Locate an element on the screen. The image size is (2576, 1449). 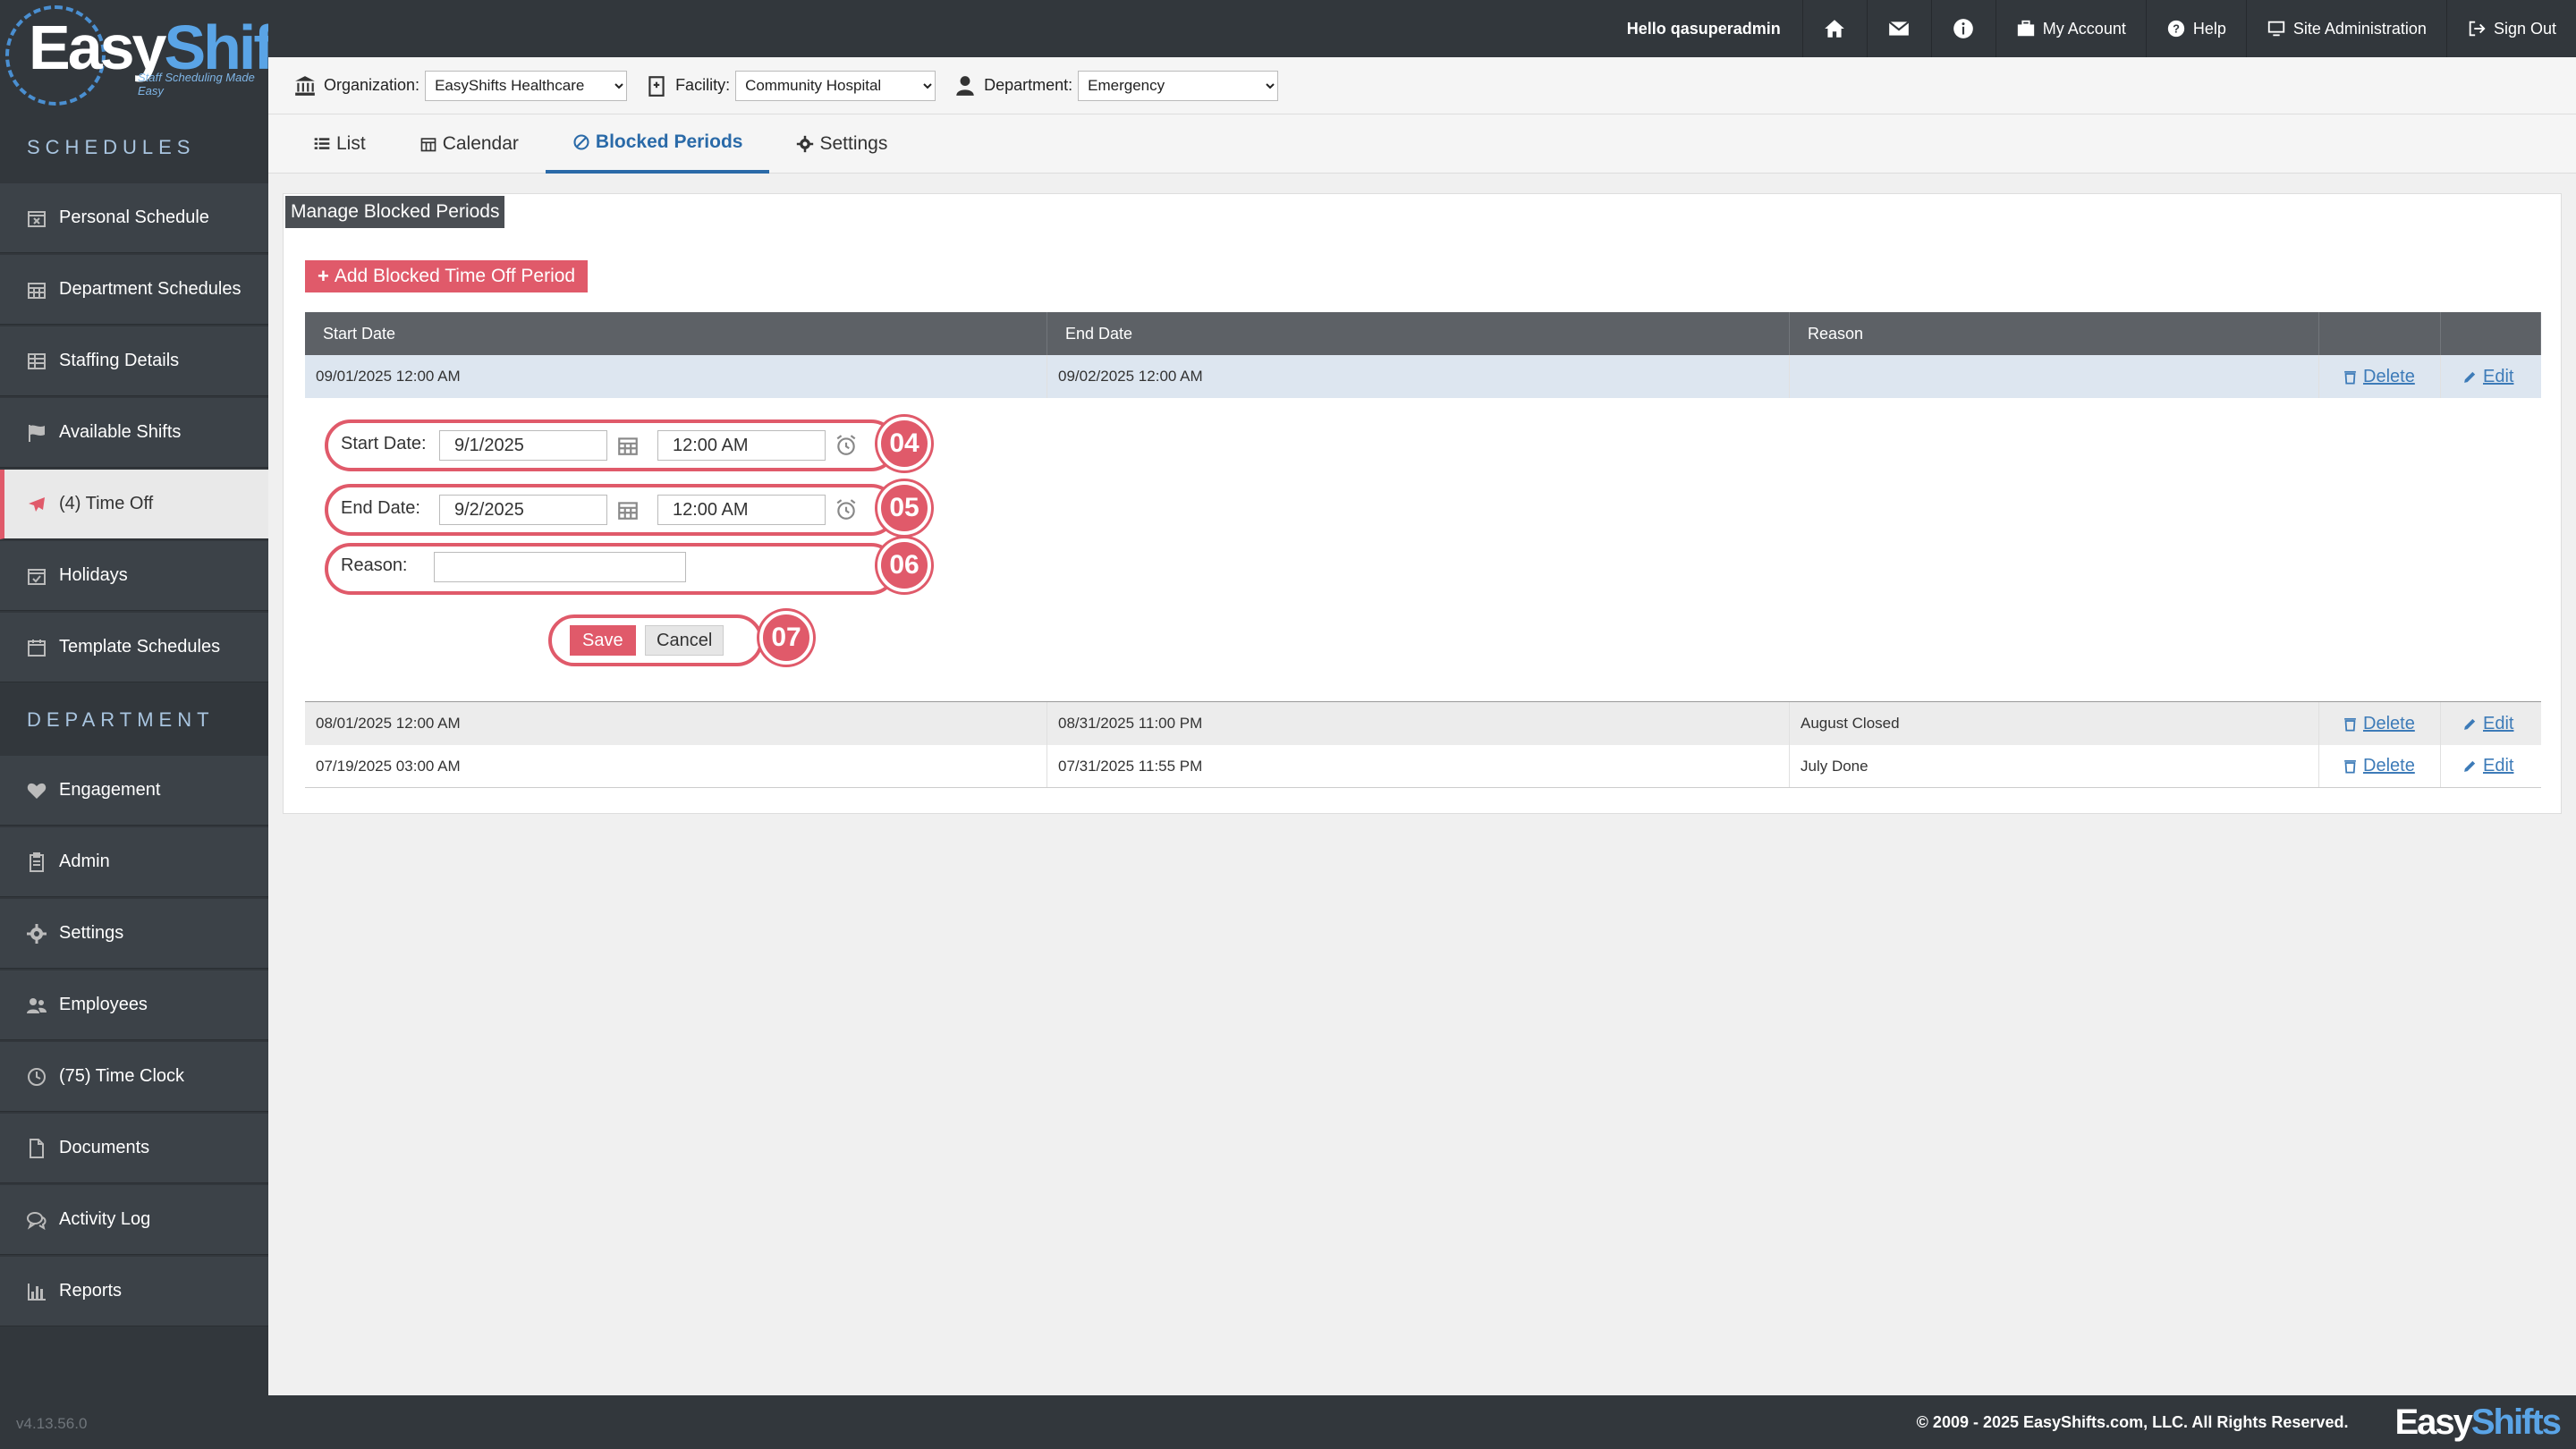
sidebar-item-department-schedules: Department Schedules is located at coordinates (134, 290).